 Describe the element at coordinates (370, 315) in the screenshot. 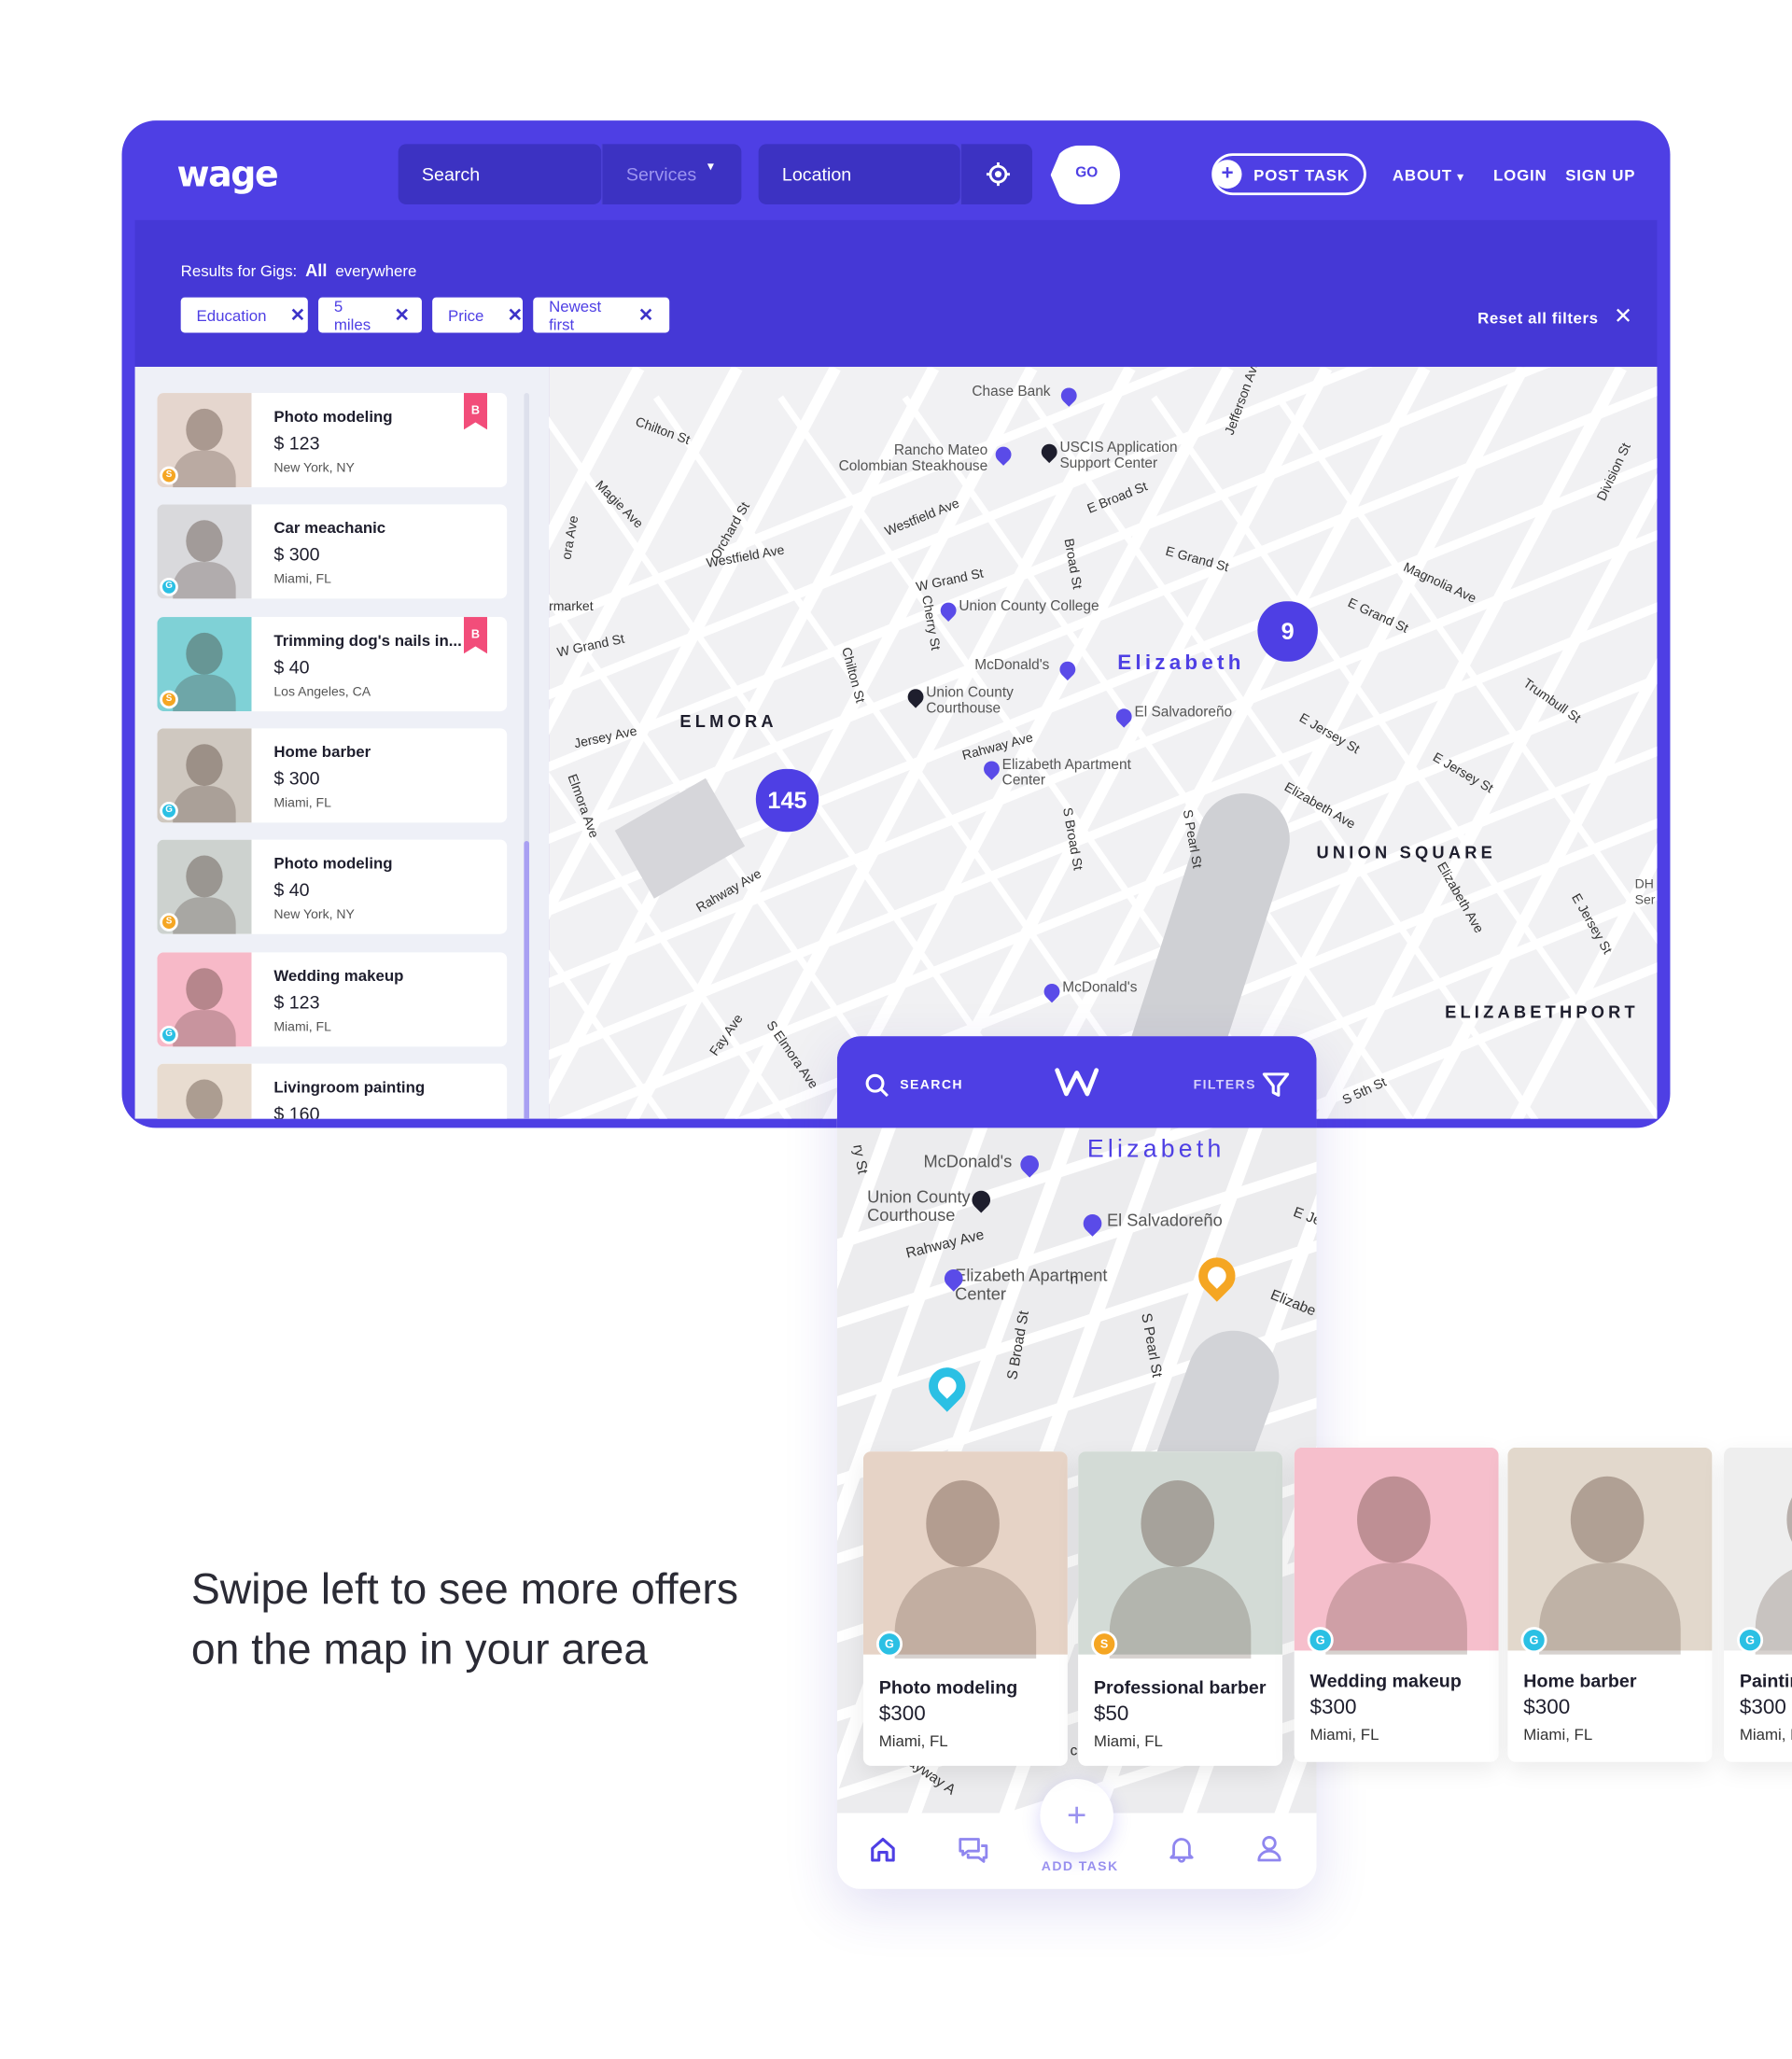

I see `filter-chip-distance: 5 miles ✕` at that location.